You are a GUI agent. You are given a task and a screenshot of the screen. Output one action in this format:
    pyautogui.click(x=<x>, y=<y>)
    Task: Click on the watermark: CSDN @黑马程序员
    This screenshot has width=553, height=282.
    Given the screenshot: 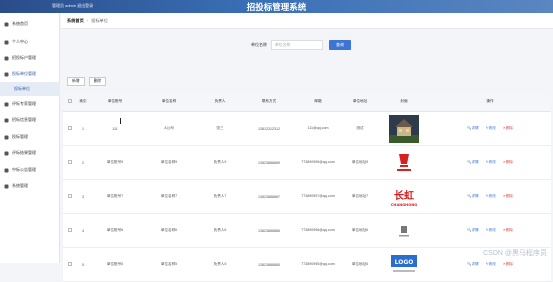 What is the action you would take?
    pyautogui.click(x=515, y=253)
    